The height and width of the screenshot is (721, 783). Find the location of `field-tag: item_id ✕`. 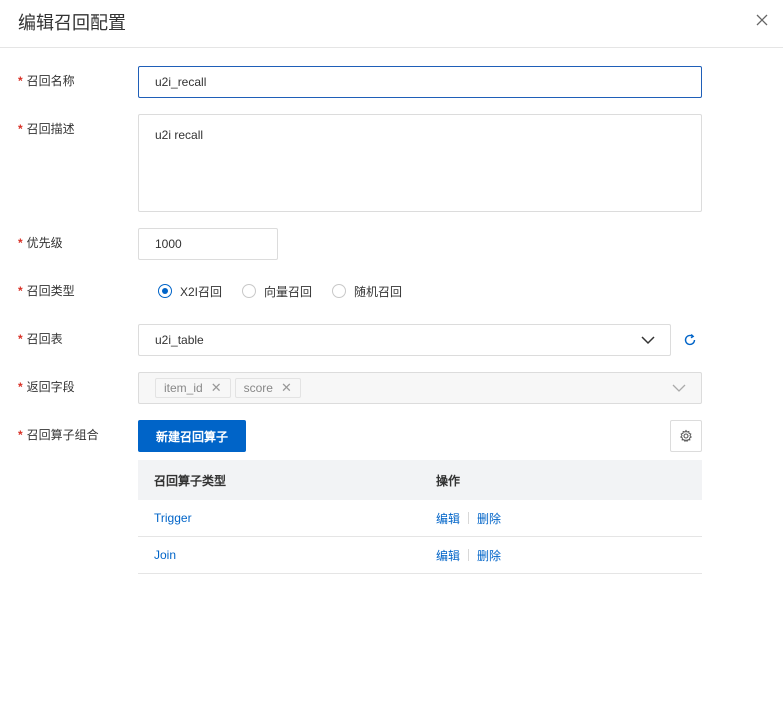

field-tag: item_id ✕ is located at coordinates (193, 388).